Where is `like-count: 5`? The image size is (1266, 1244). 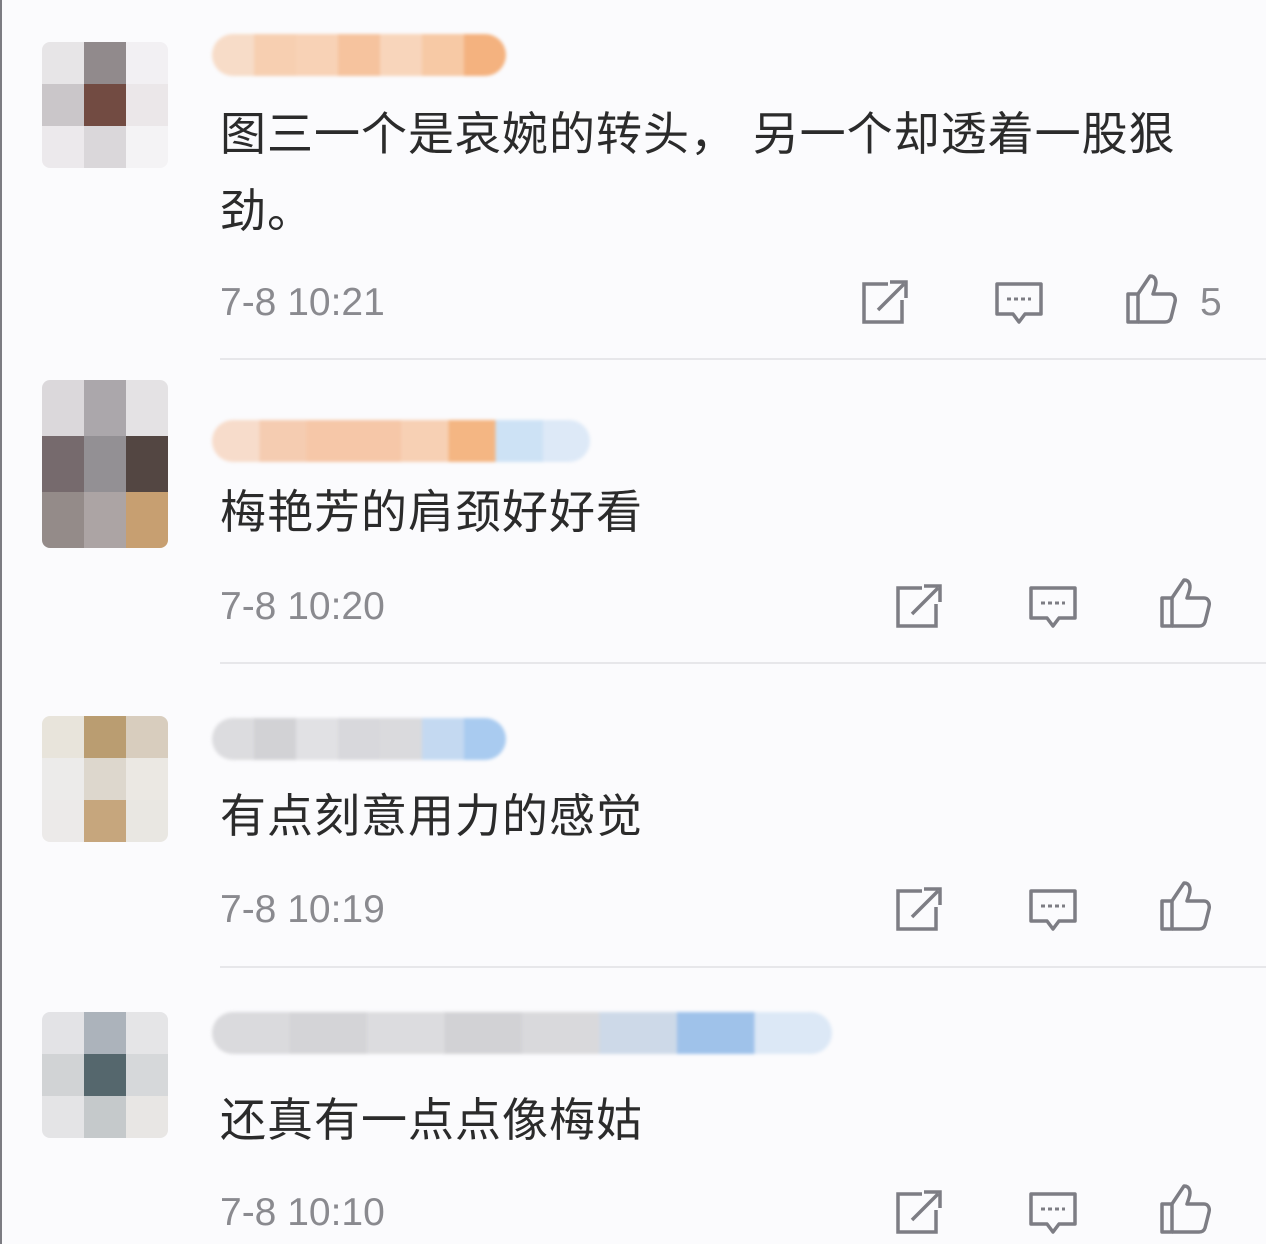 like-count: 5 is located at coordinates (1211, 302).